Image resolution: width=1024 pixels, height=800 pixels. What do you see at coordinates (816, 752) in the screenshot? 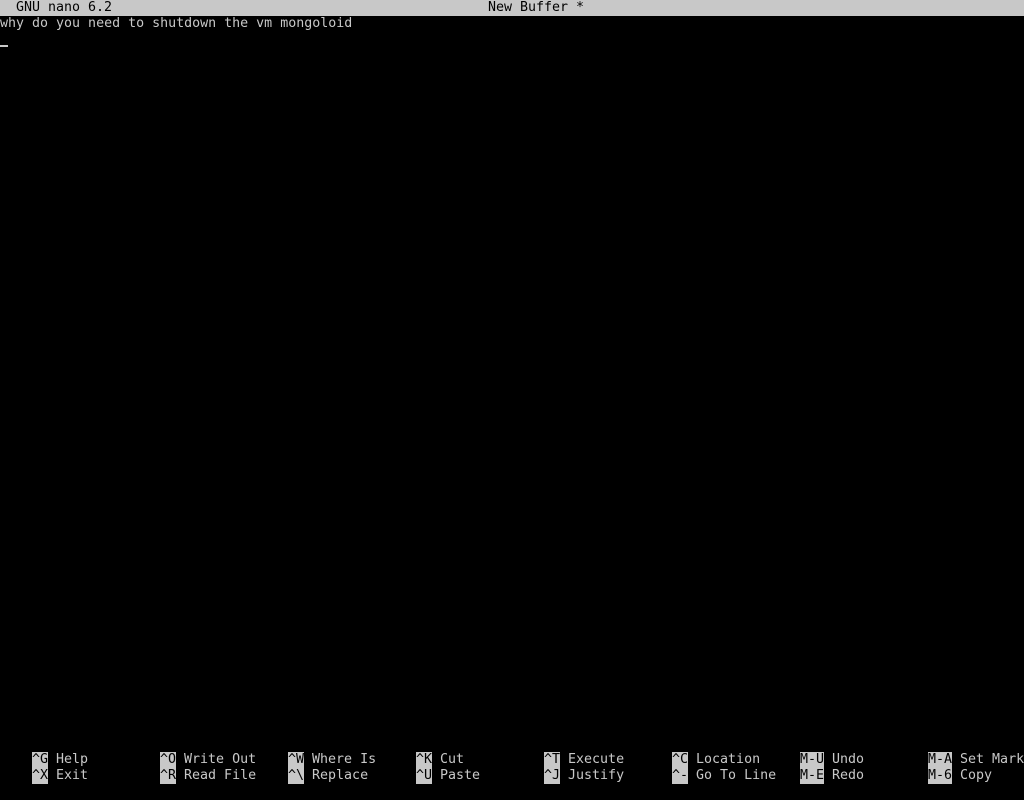
I see `shortcut-undo: M-U Undo` at bounding box center [816, 752].